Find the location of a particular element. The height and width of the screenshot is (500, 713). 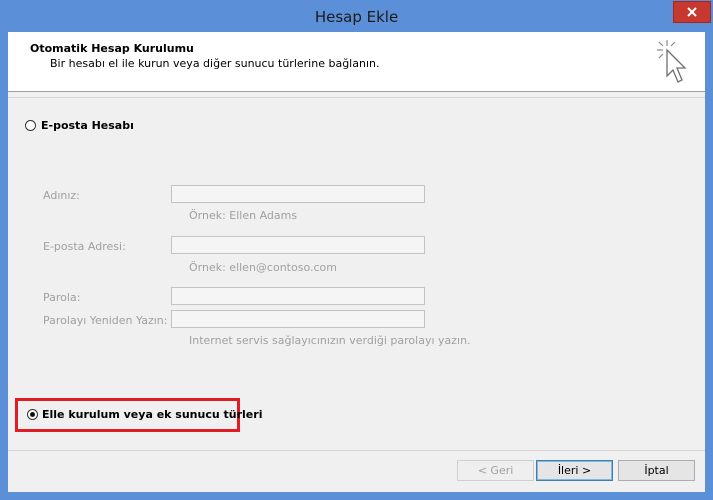

radio-selected-dot is located at coordinates (32, 414).